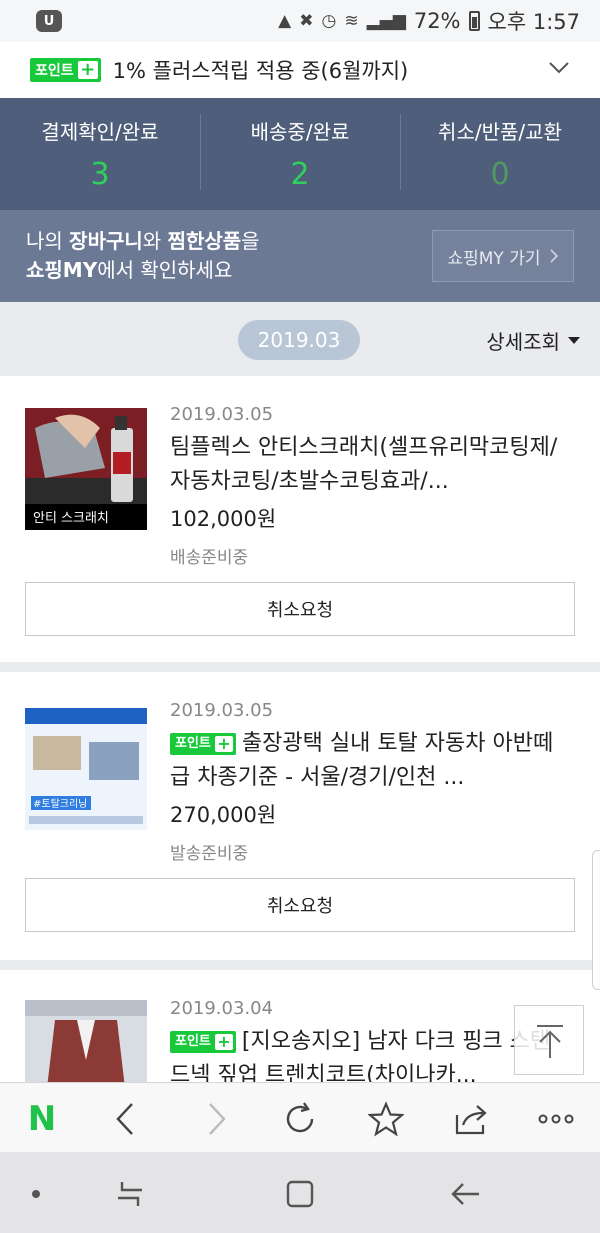 The width and height of the screenshot is (600, 1233). I want to click on point-banner-text: 1% 플러스적립 적용 중(6월까지), so click(260, 71).